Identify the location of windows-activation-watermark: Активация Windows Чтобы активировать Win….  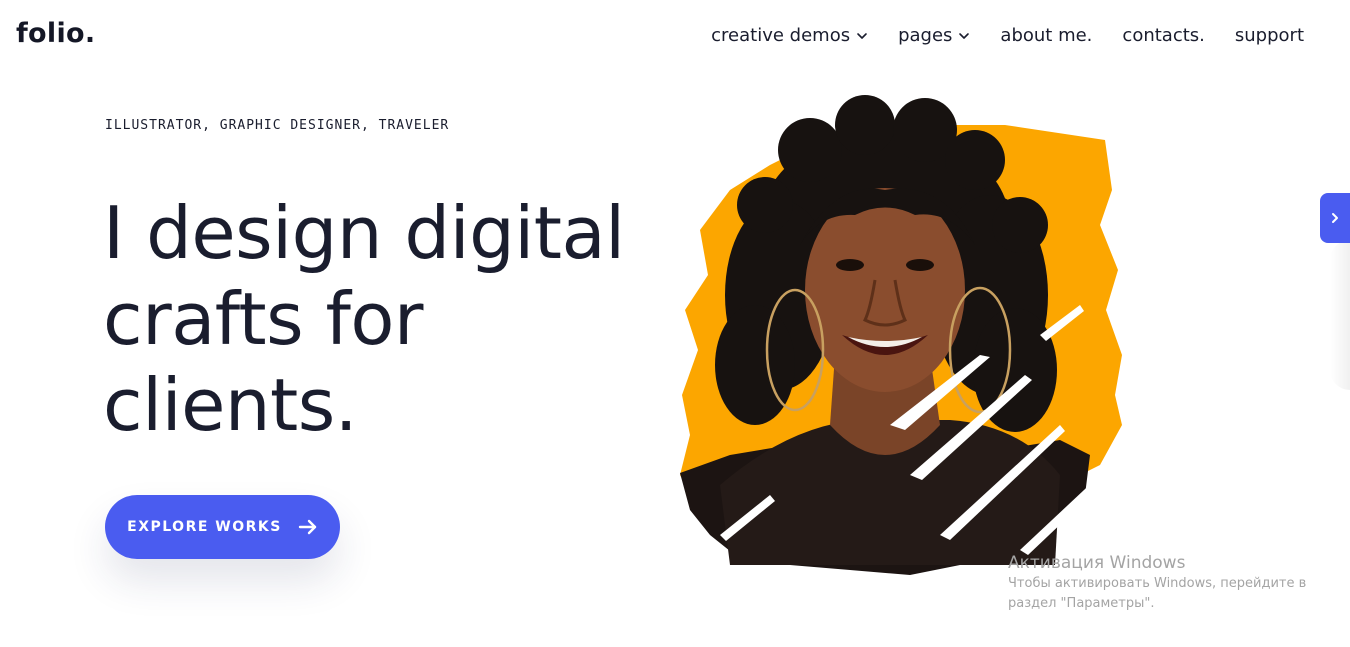
(1173, 583).